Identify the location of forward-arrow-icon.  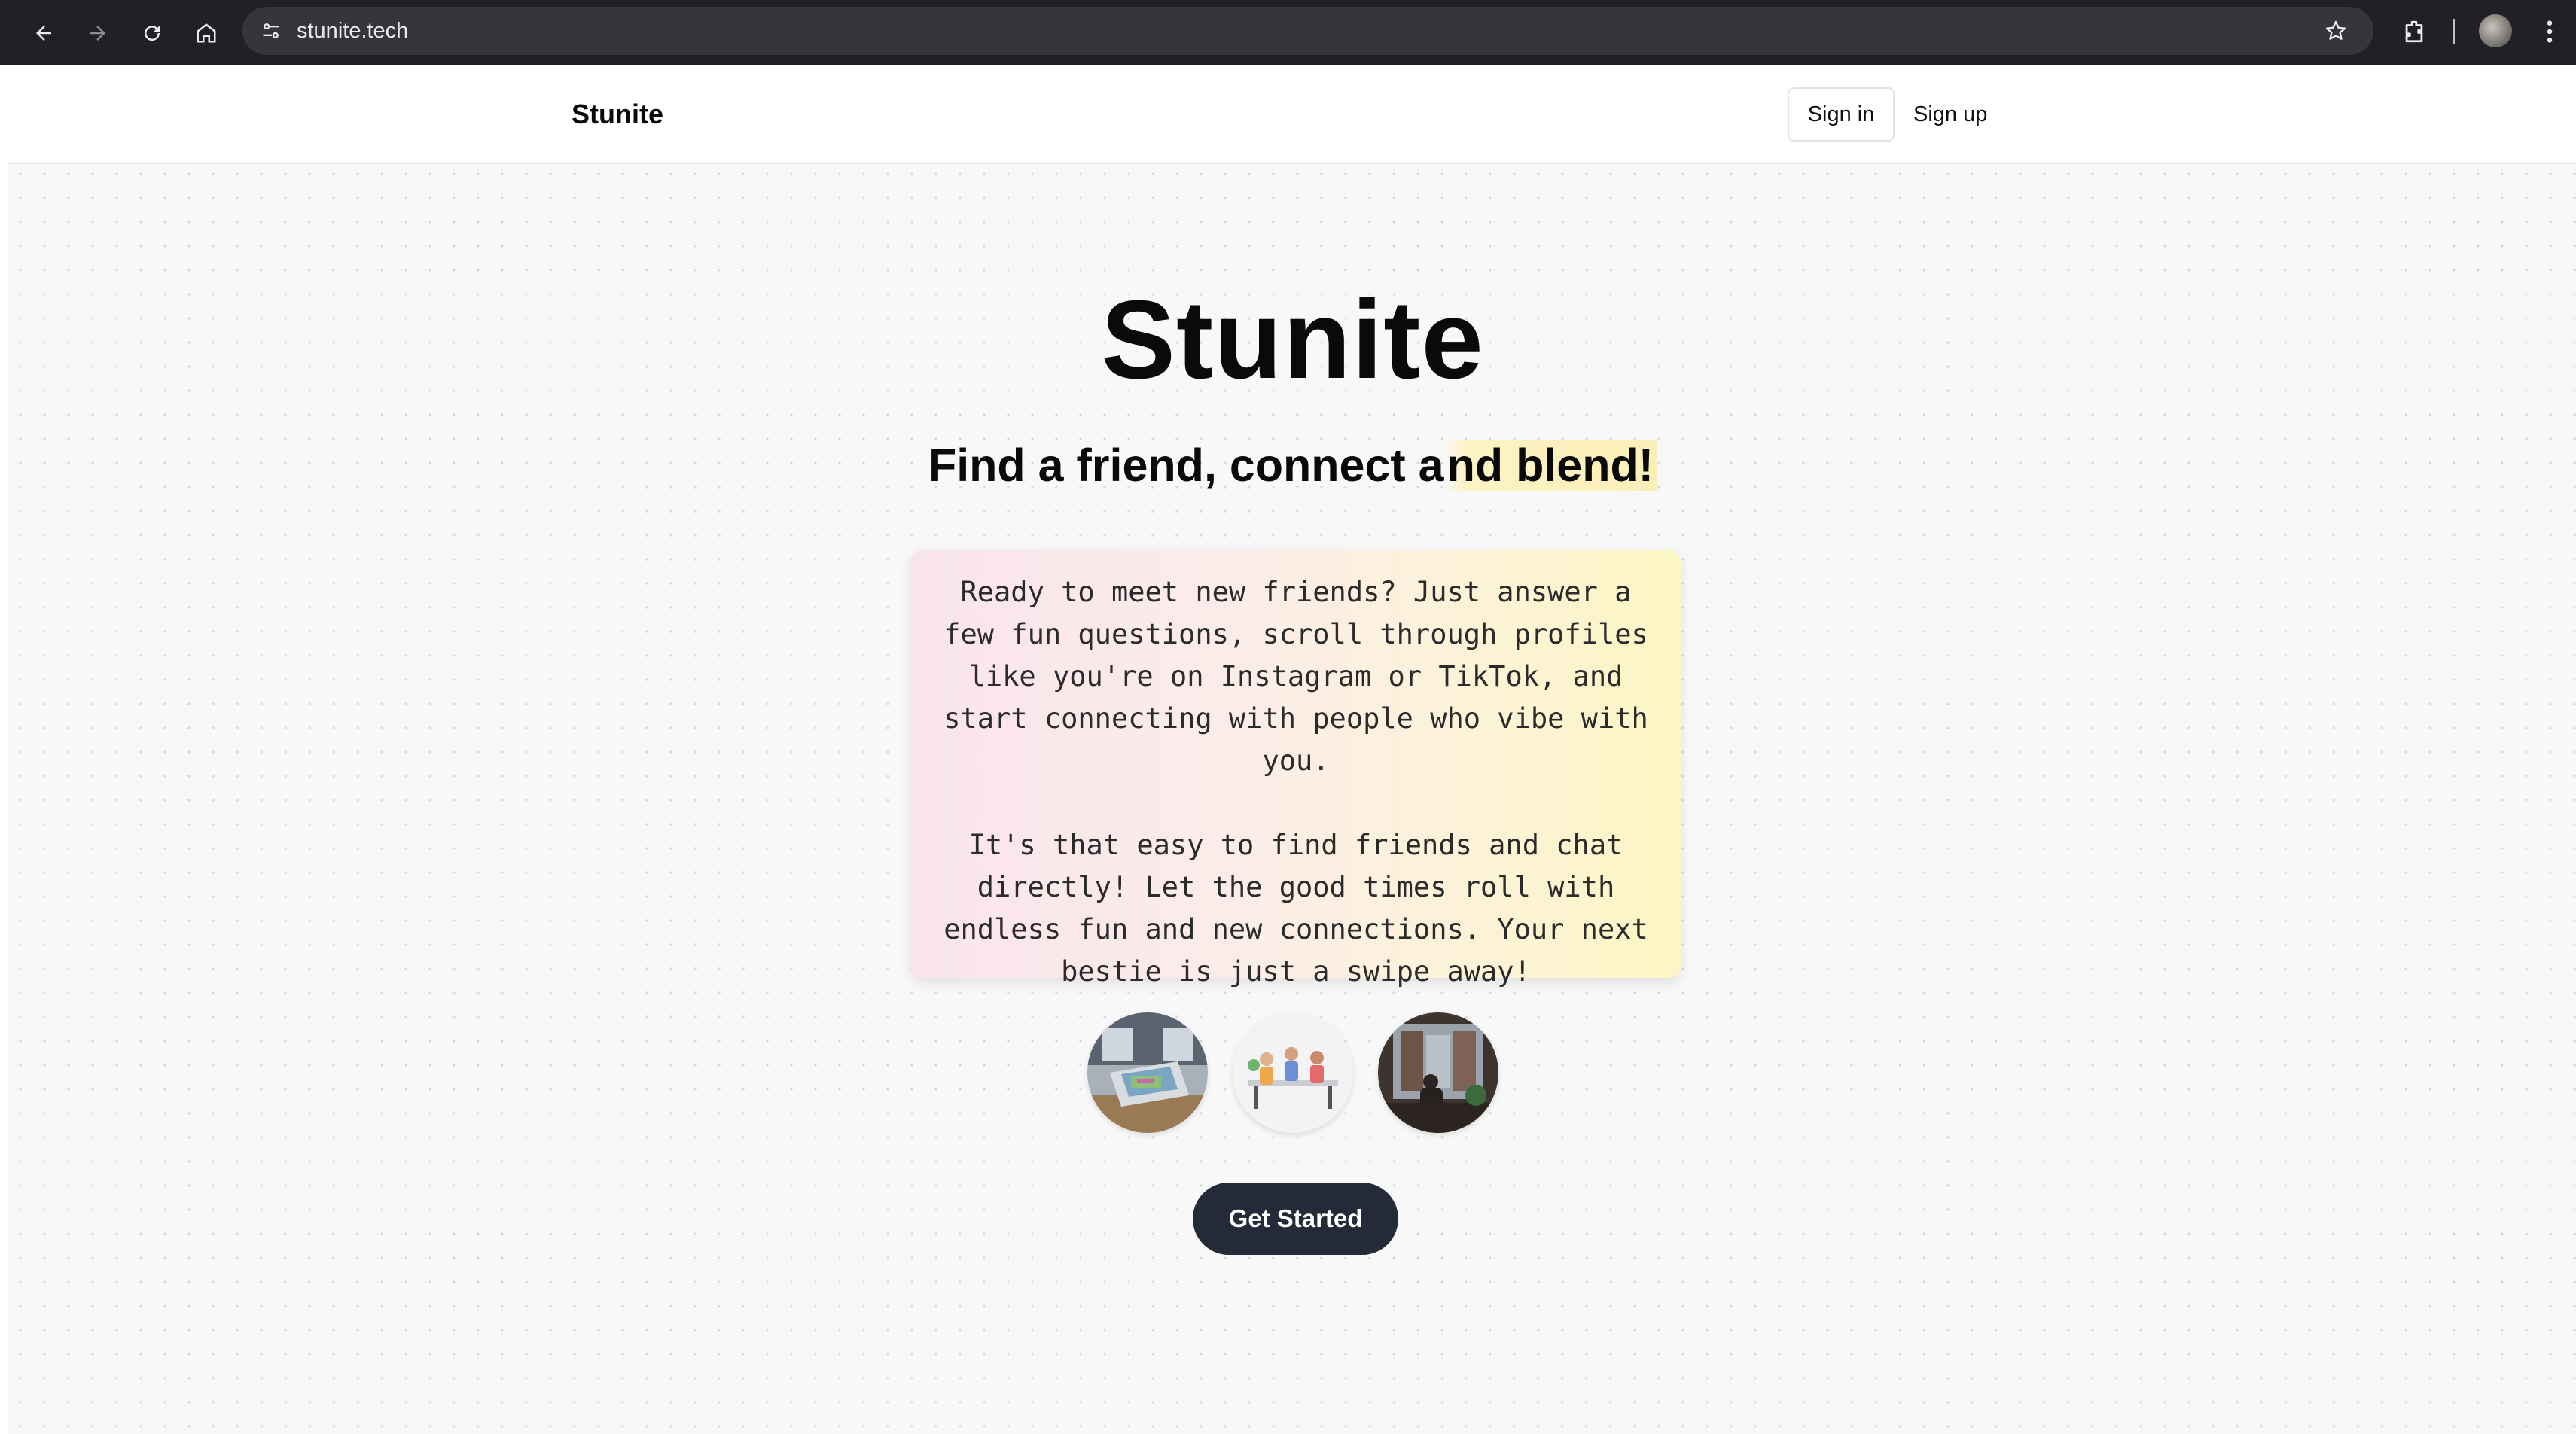
(98, 33).